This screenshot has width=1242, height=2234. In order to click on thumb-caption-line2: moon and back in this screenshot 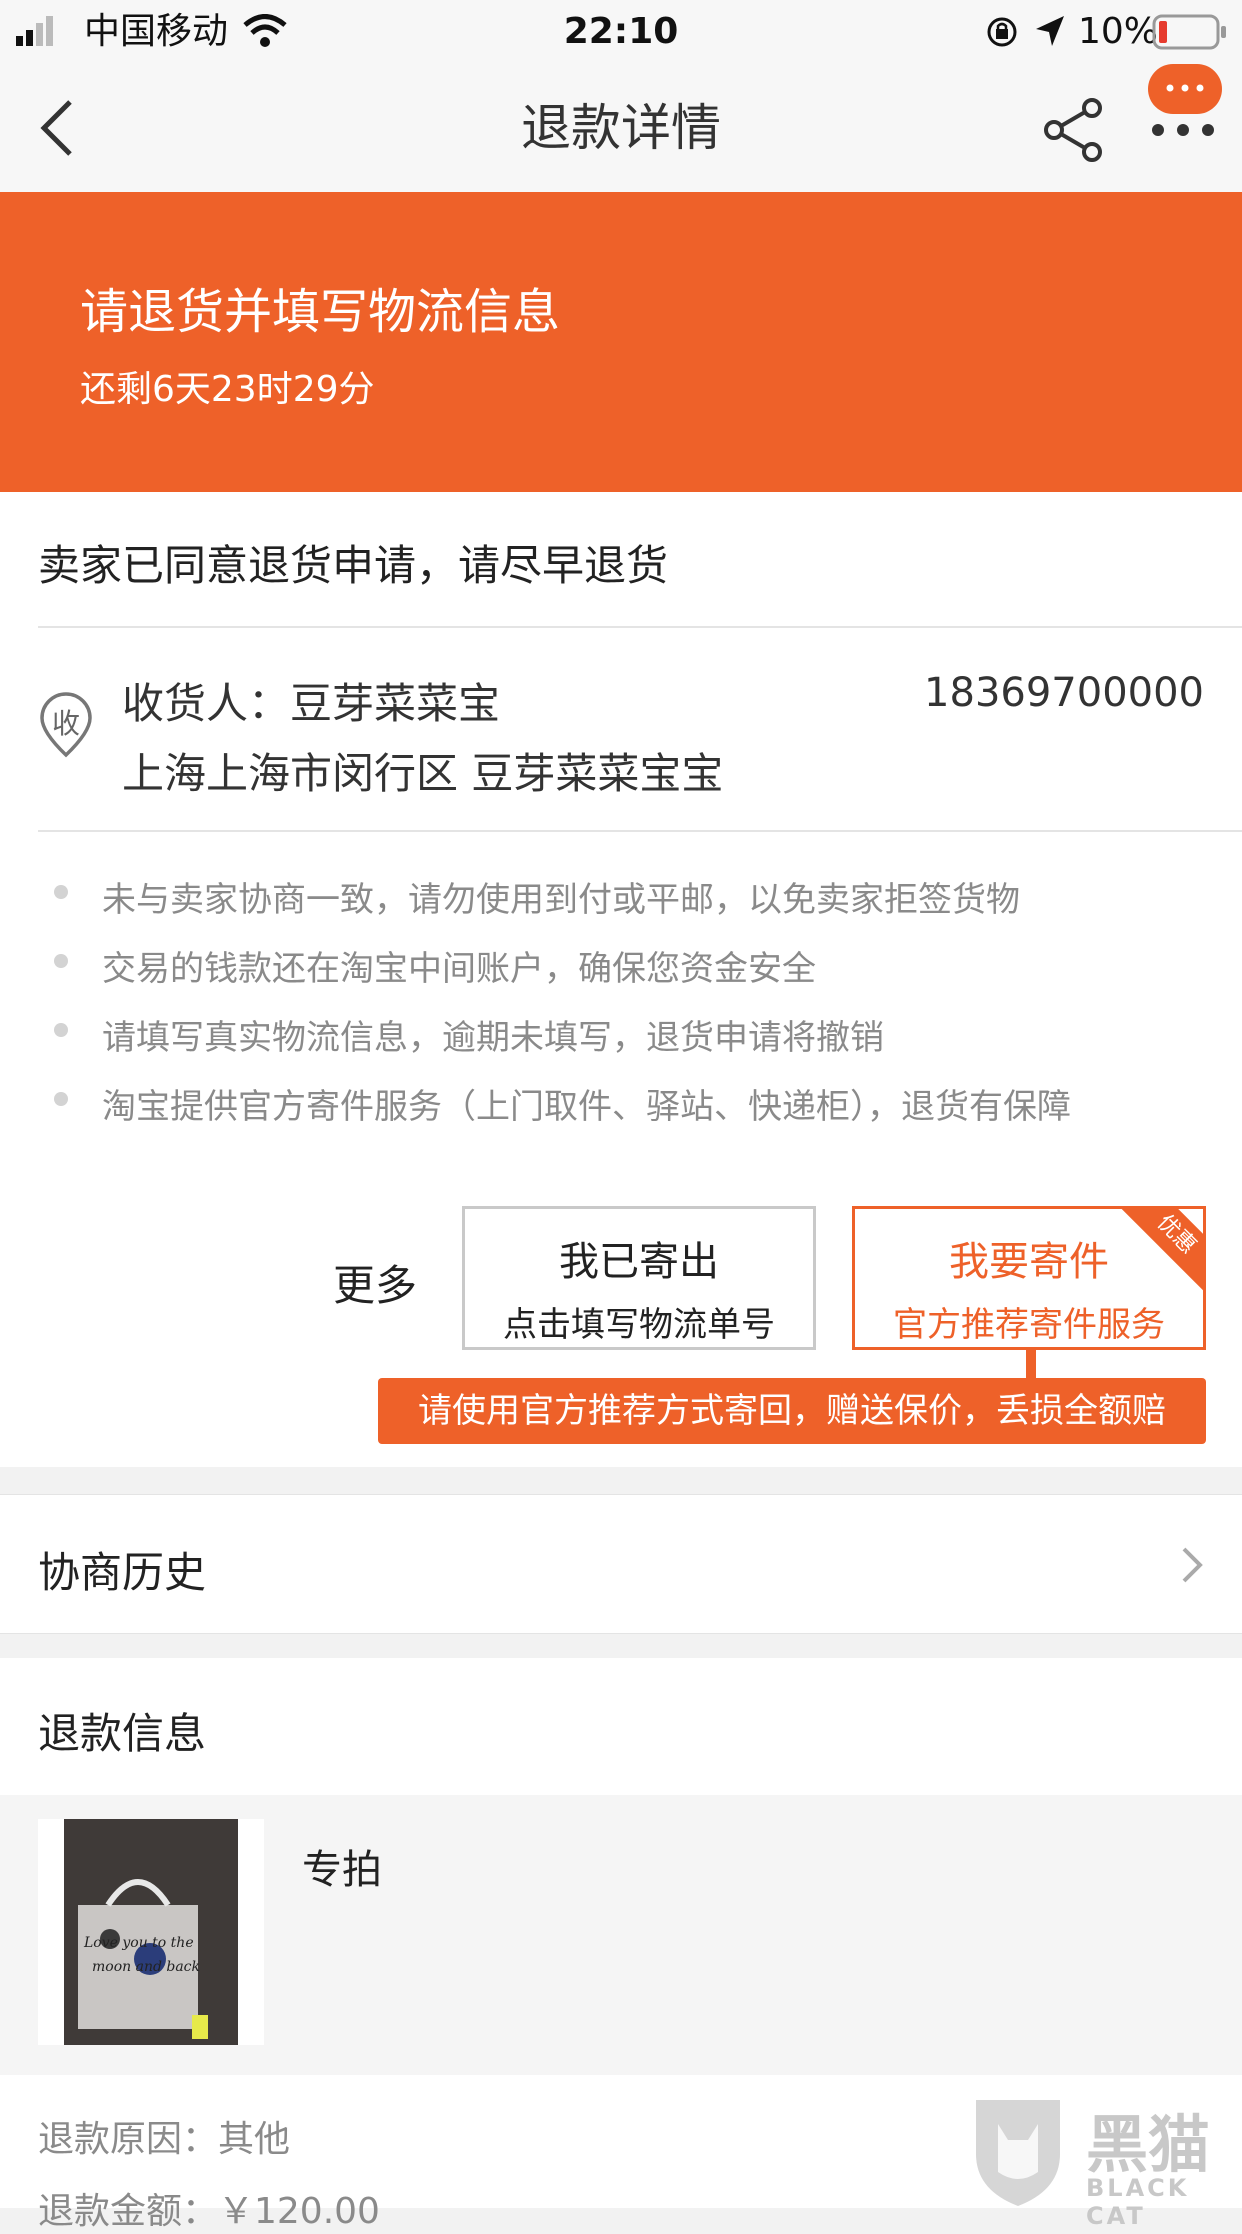, I will do `click(146, 1967)`.